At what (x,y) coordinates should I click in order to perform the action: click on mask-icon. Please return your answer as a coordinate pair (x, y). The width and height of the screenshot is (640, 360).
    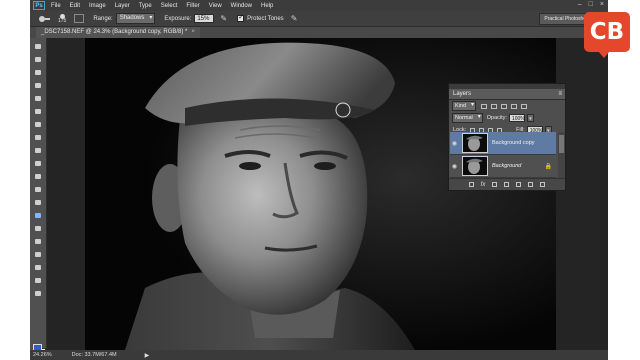
    Looking at the image, I should click on (495, 184).